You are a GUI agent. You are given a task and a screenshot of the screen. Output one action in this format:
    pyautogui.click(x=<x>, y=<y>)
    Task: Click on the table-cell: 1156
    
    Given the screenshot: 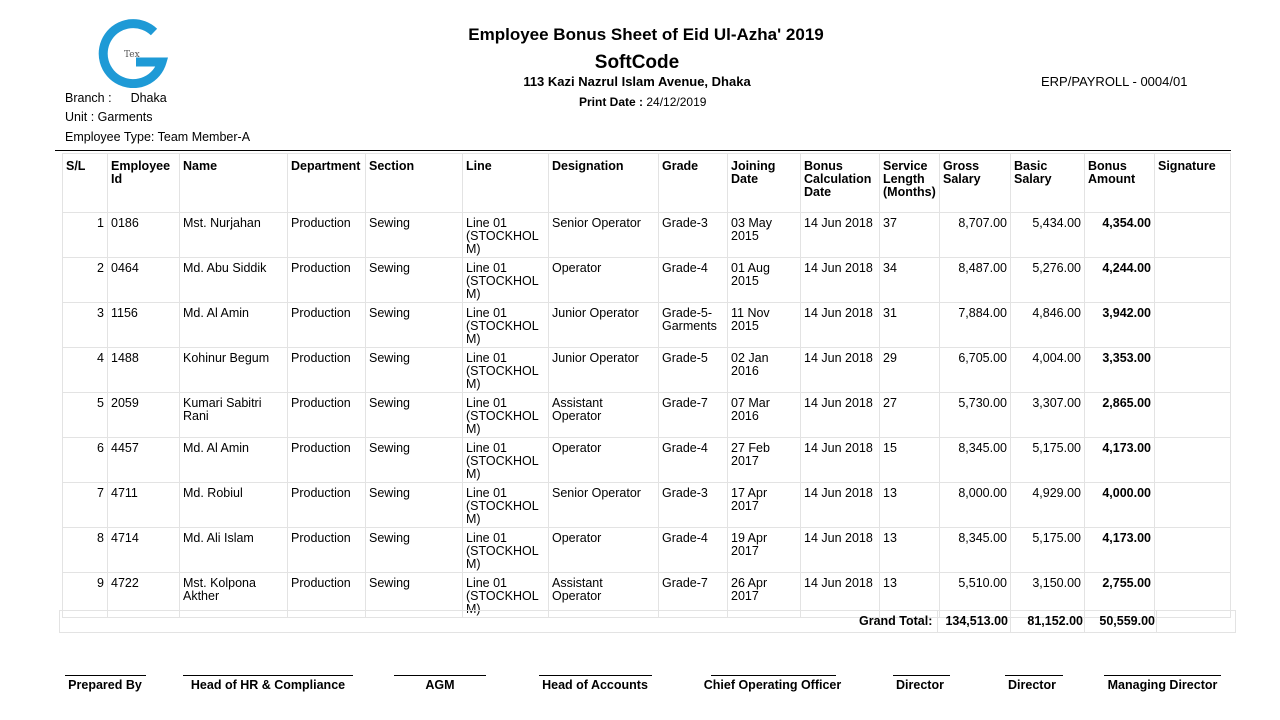 What is the action you would take?
    pyautogui.click(x=143, y=325)
    